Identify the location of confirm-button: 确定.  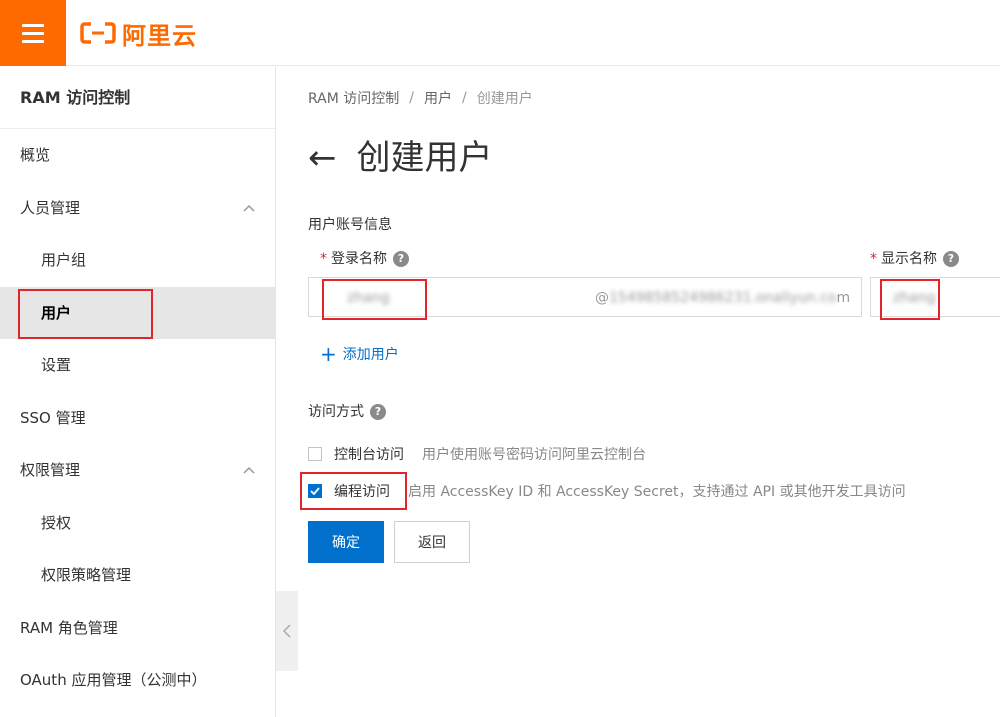
(346, 542).